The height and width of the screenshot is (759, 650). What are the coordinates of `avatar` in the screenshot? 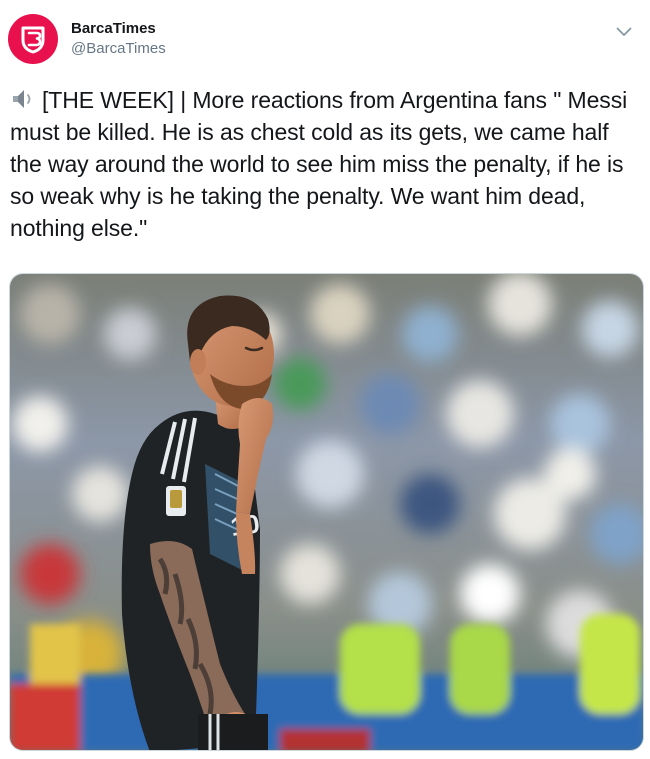 It's located at (33, 39).